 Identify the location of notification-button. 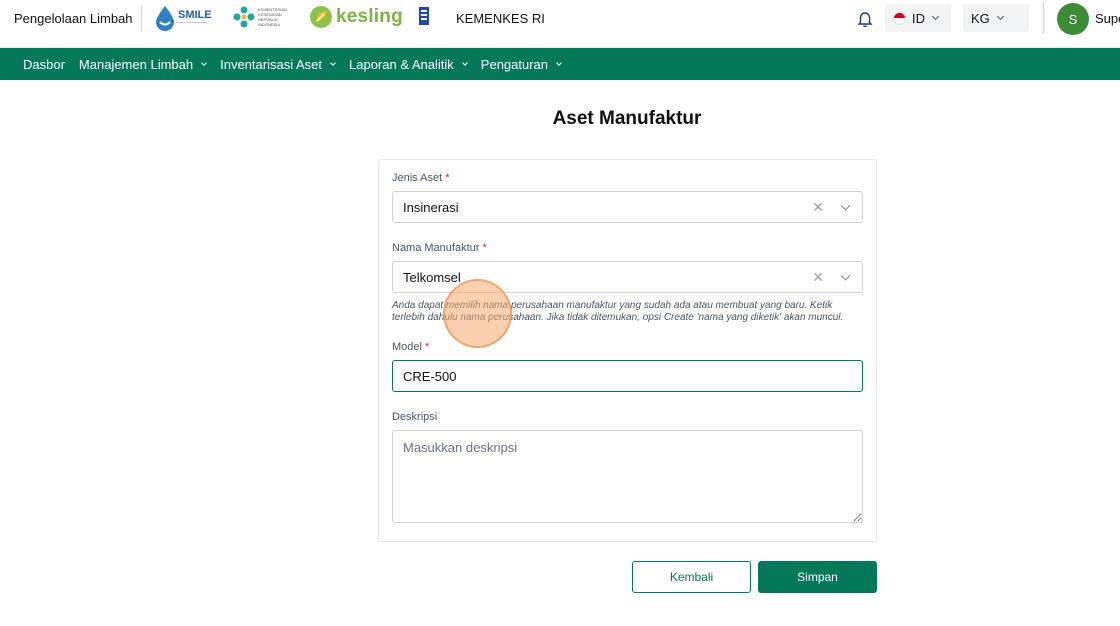
(865, 22).